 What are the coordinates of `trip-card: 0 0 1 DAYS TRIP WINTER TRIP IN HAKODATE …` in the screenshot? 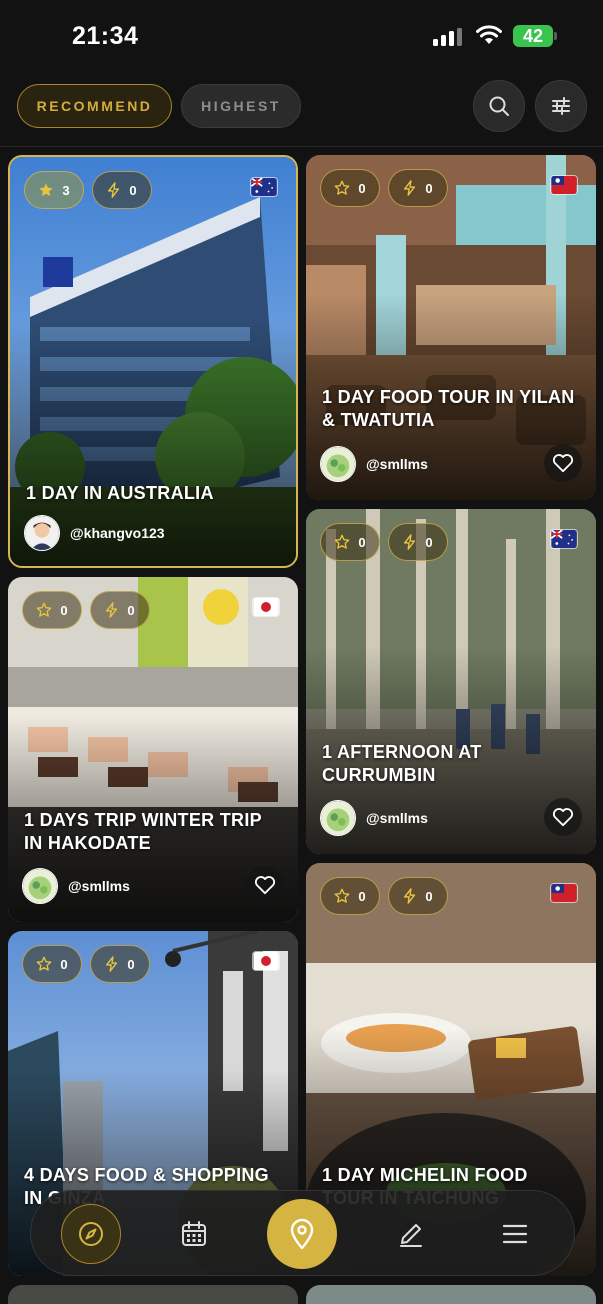 It's located at (153, 749).